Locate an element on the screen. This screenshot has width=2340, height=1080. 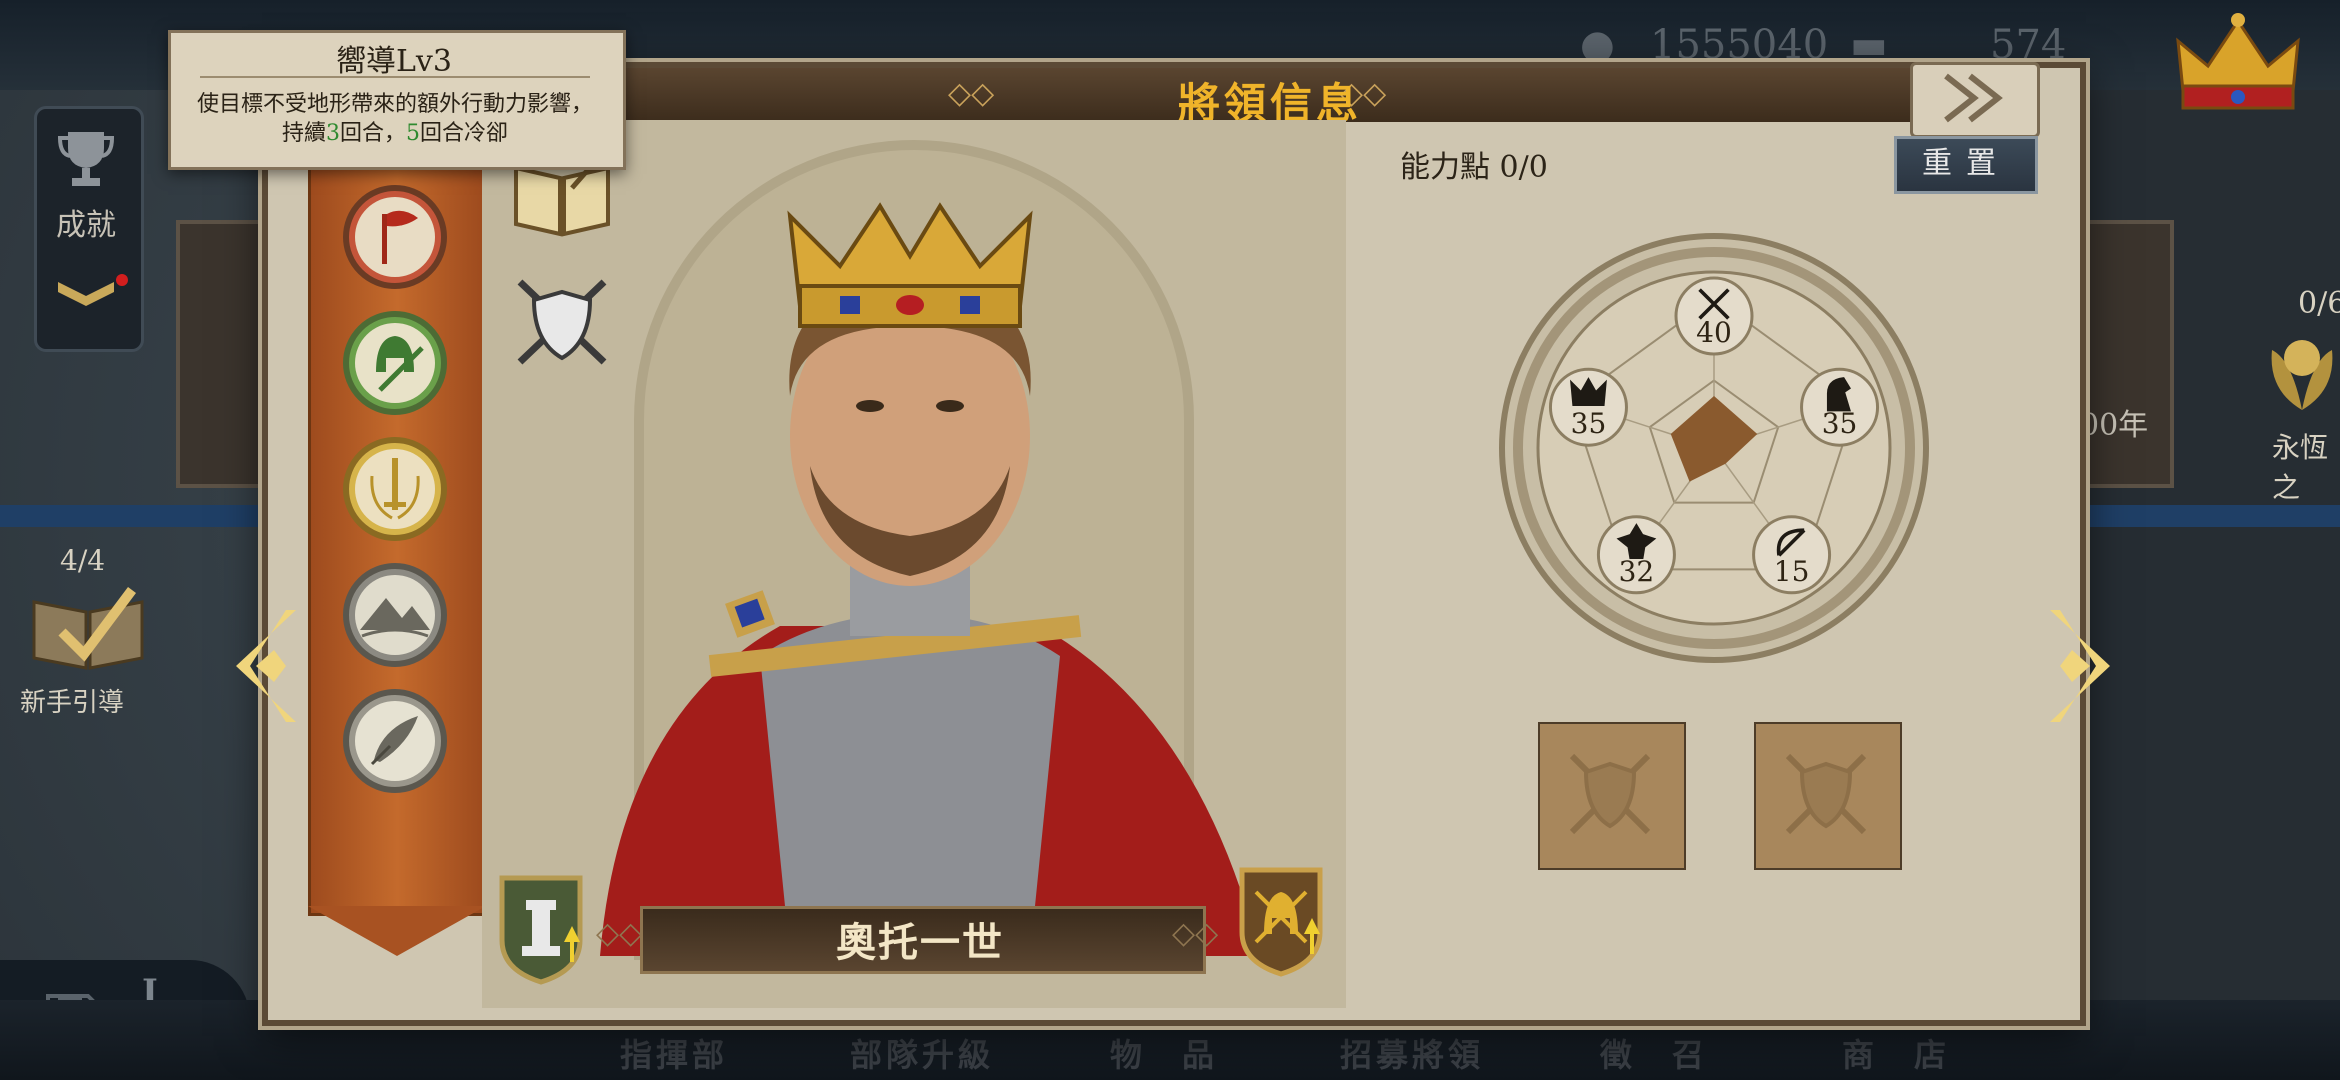
red-flag-icon is located at coordinates (395, 237).